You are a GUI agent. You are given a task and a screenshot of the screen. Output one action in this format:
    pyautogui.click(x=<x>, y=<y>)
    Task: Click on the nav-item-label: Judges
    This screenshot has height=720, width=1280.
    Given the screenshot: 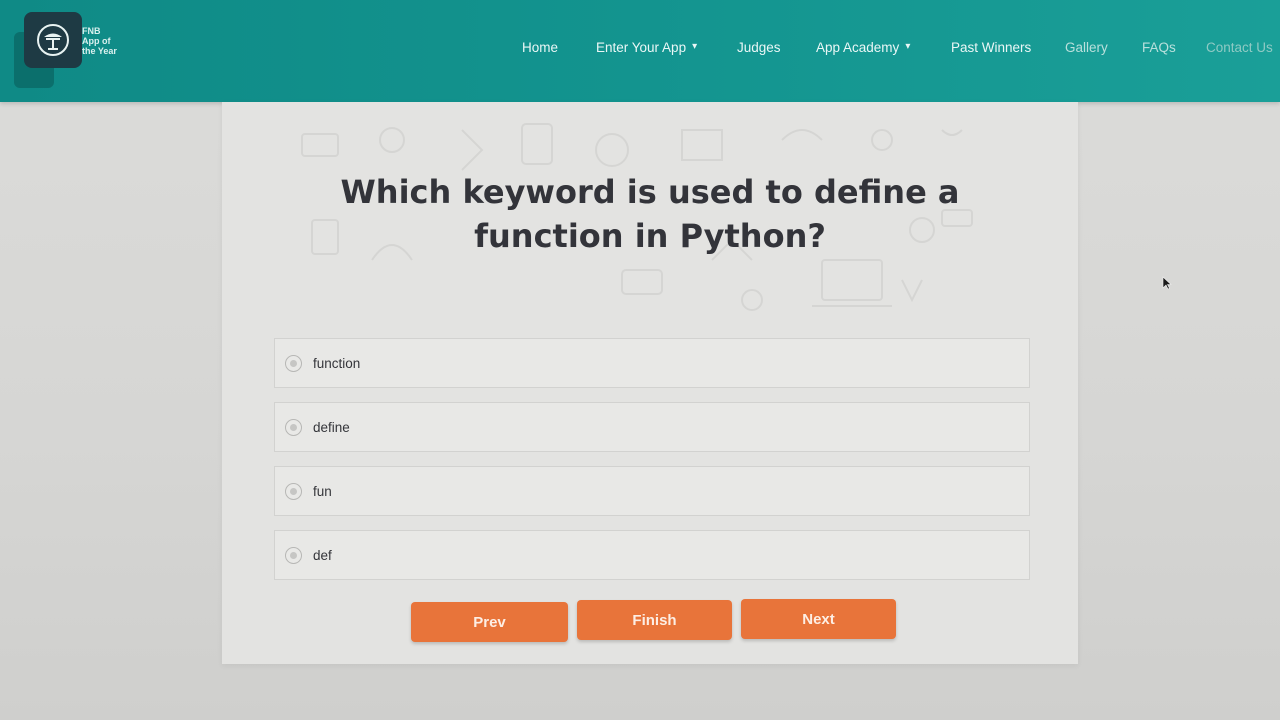 What is the action you would take?
    pyautogui.click(x=759, y=47)
    